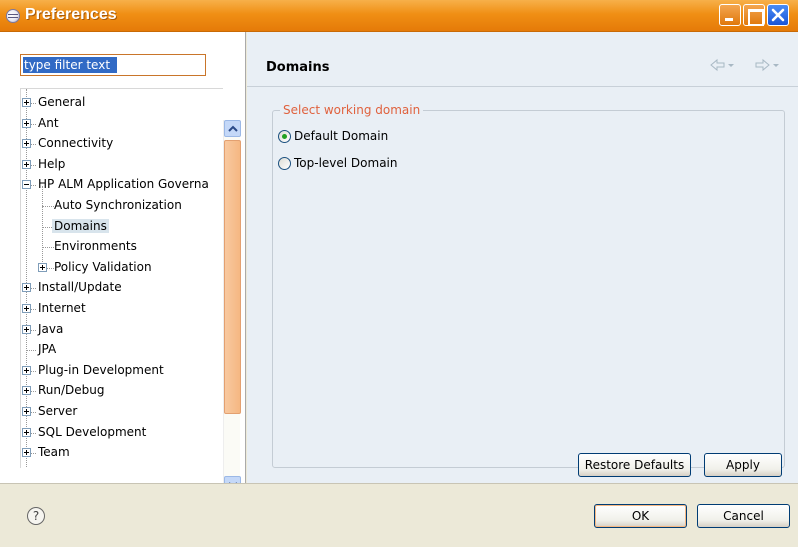 This screenshot has height=547, width=798. I want to click on forward-arrow-icon, so click(767, 65).